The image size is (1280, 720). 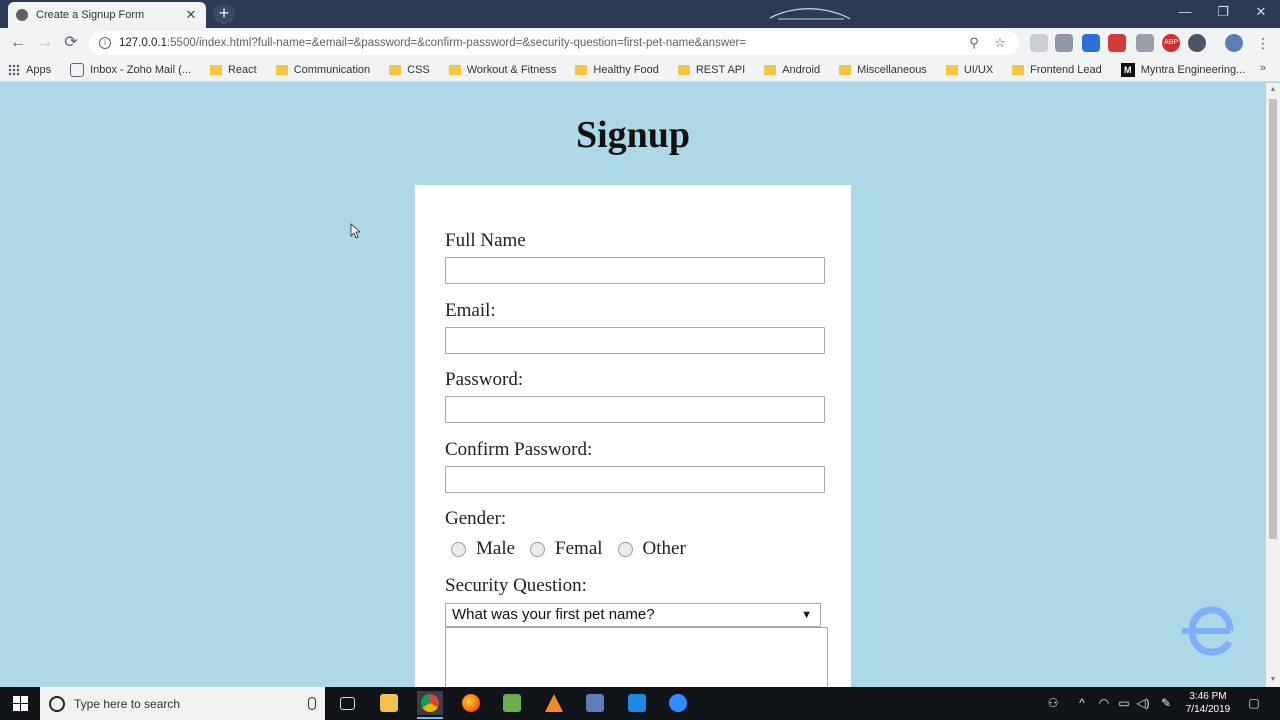 I want to click on battery-icon: ▭, so click(x=1124, y=703).